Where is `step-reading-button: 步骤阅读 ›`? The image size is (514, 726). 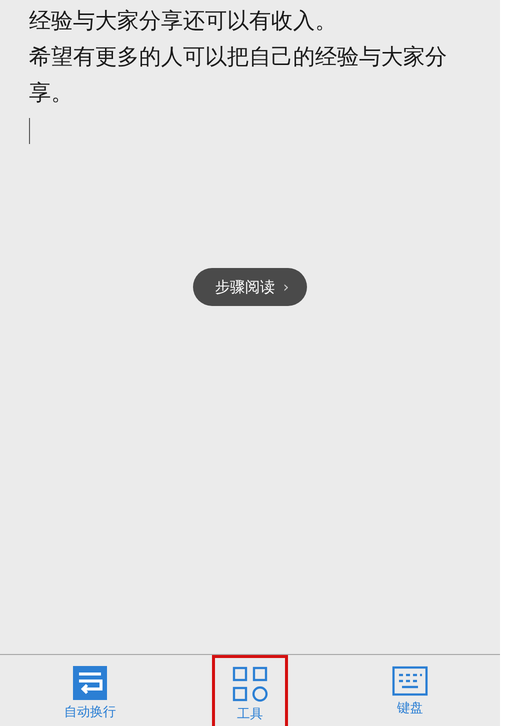 step-reading-button: 步骤阅读 › is located at coordinates (250, 287).